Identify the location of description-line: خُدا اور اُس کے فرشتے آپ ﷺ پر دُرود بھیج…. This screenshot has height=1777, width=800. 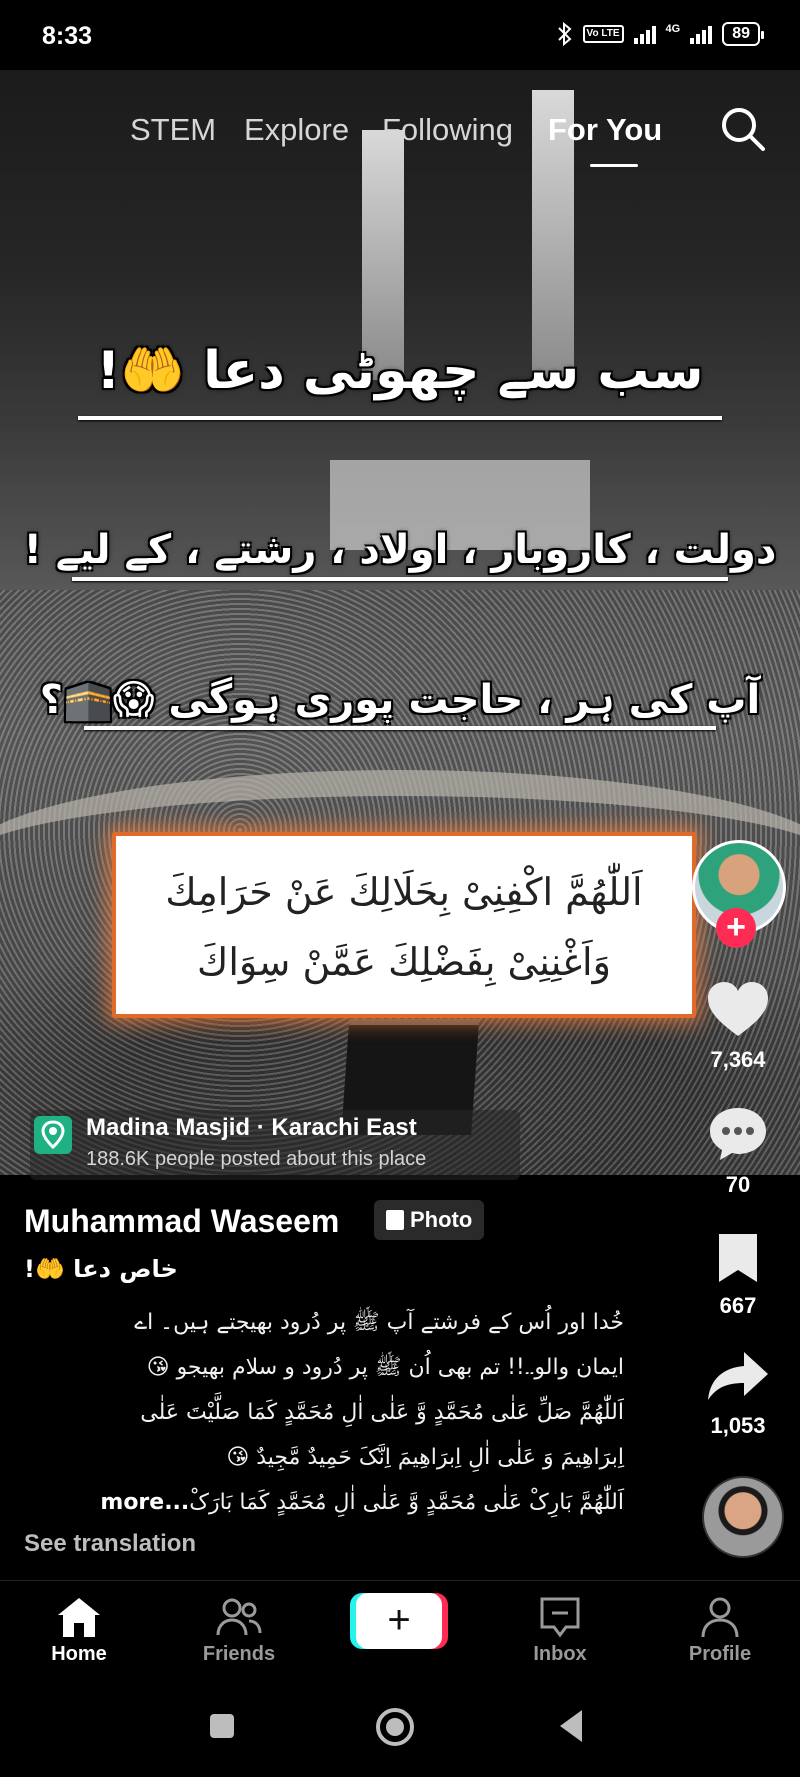
(379, 1322).